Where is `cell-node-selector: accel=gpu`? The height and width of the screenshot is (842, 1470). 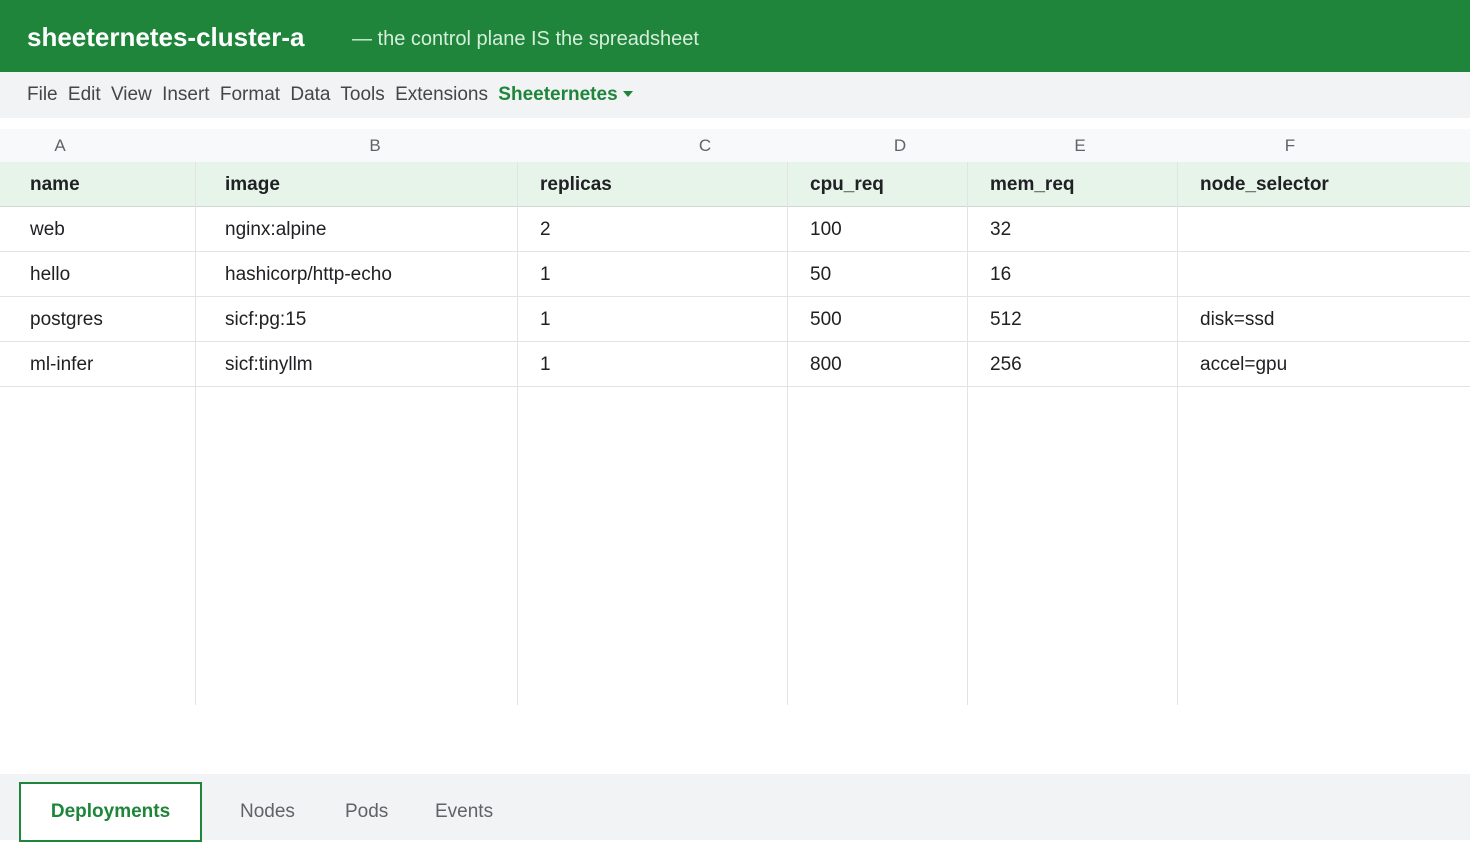 cell-node-selector: accel=gpu is located at coordinates (1243, 364).